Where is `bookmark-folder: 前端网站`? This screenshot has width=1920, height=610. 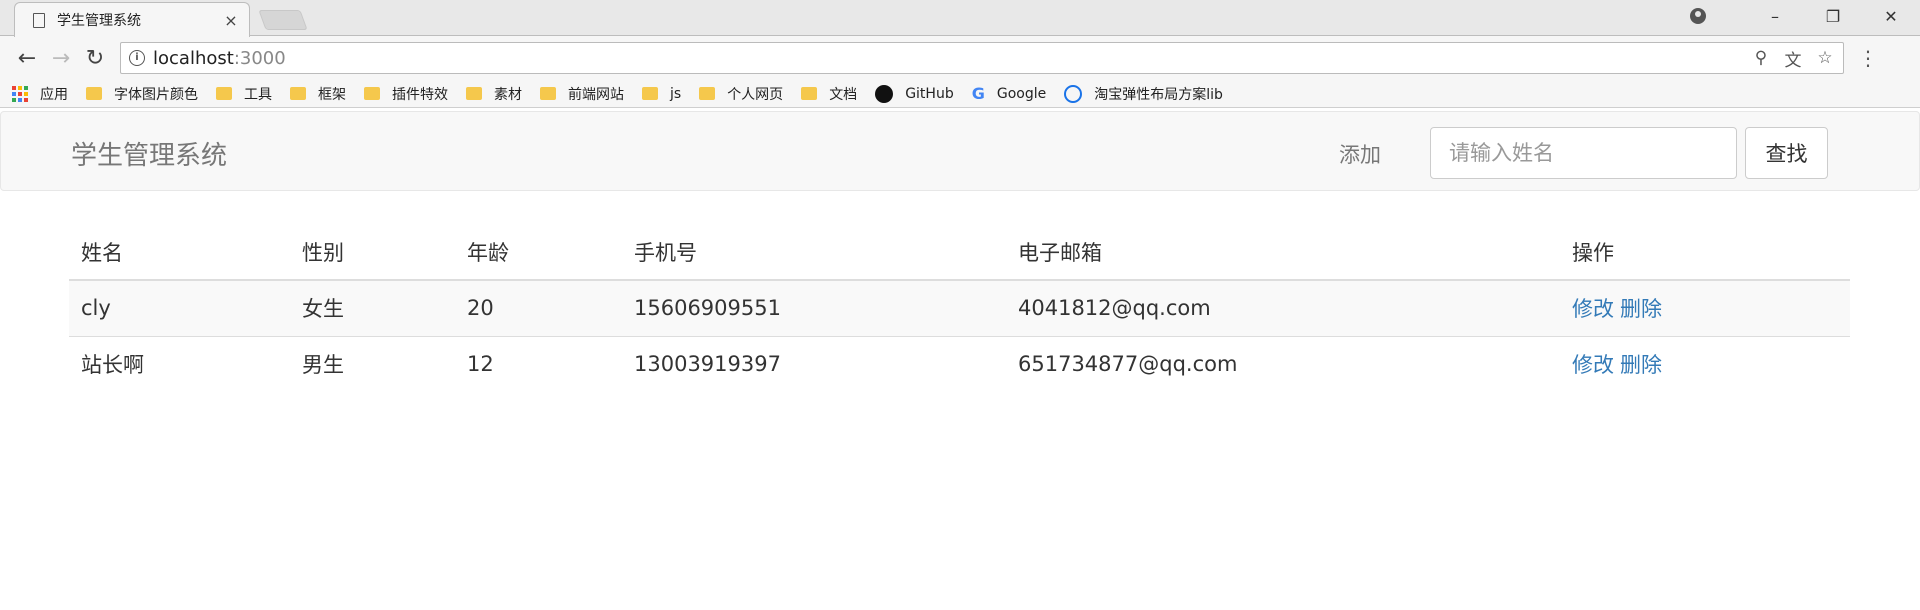
bookmark-folder: 前端网站 is located at coordinates (582, 94).